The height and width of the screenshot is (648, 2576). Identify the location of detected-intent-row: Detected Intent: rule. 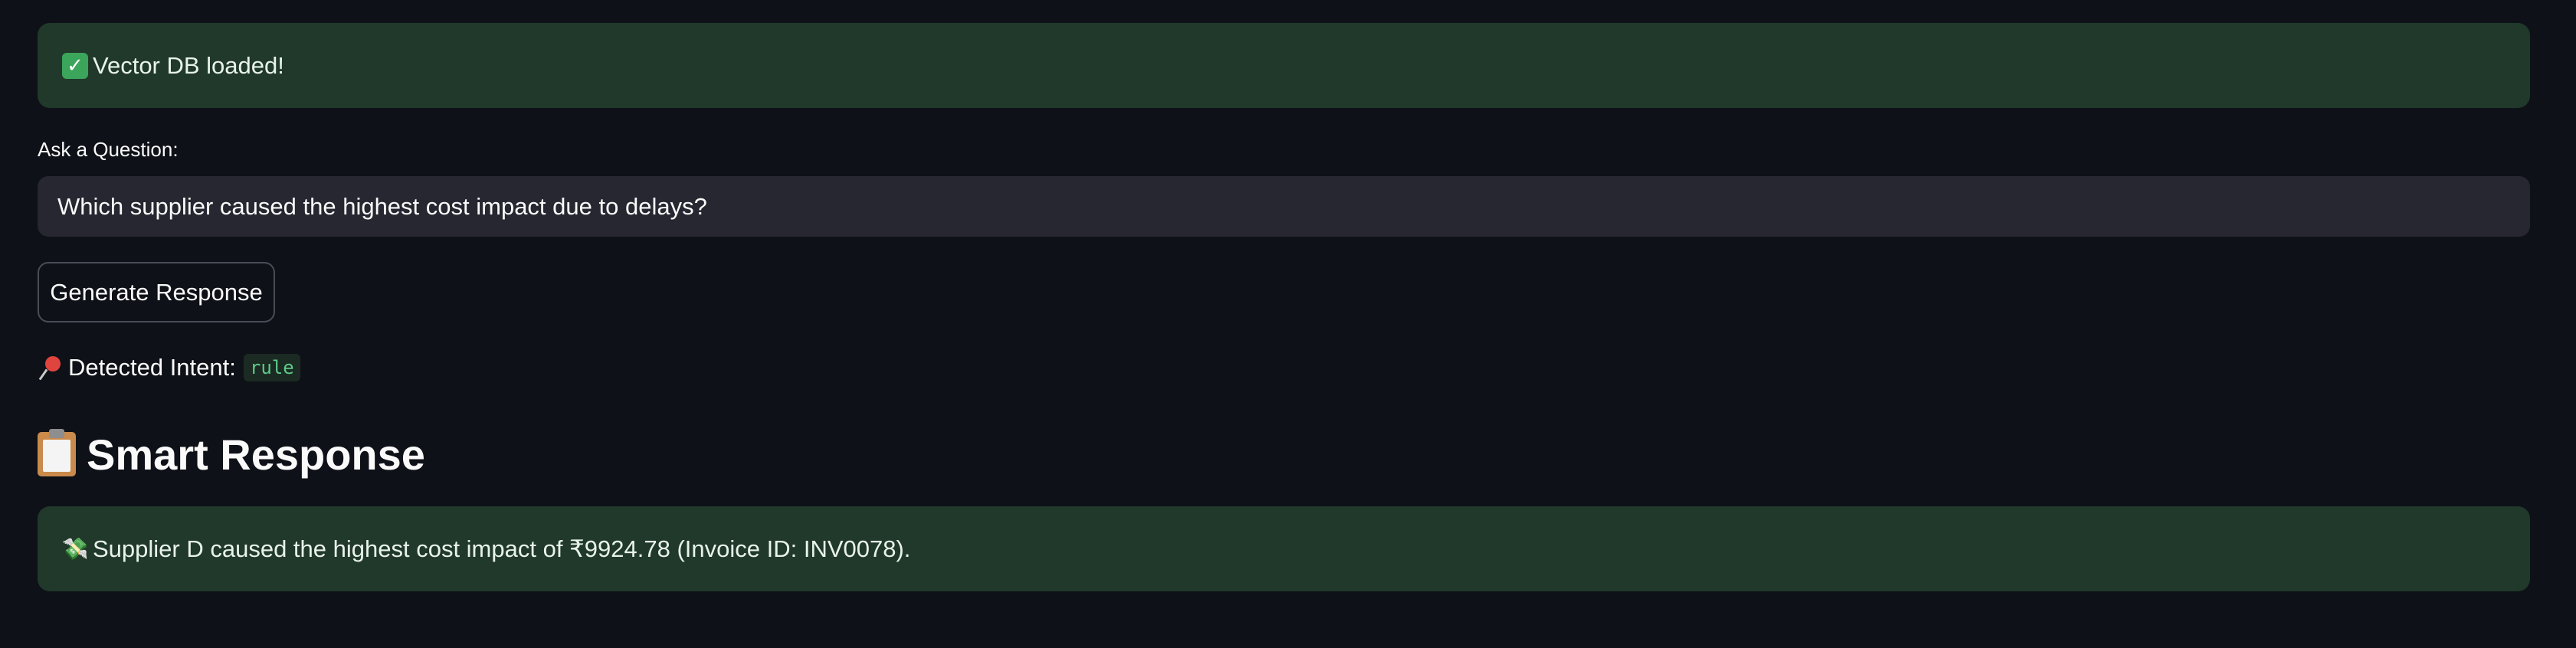
(169, 368).